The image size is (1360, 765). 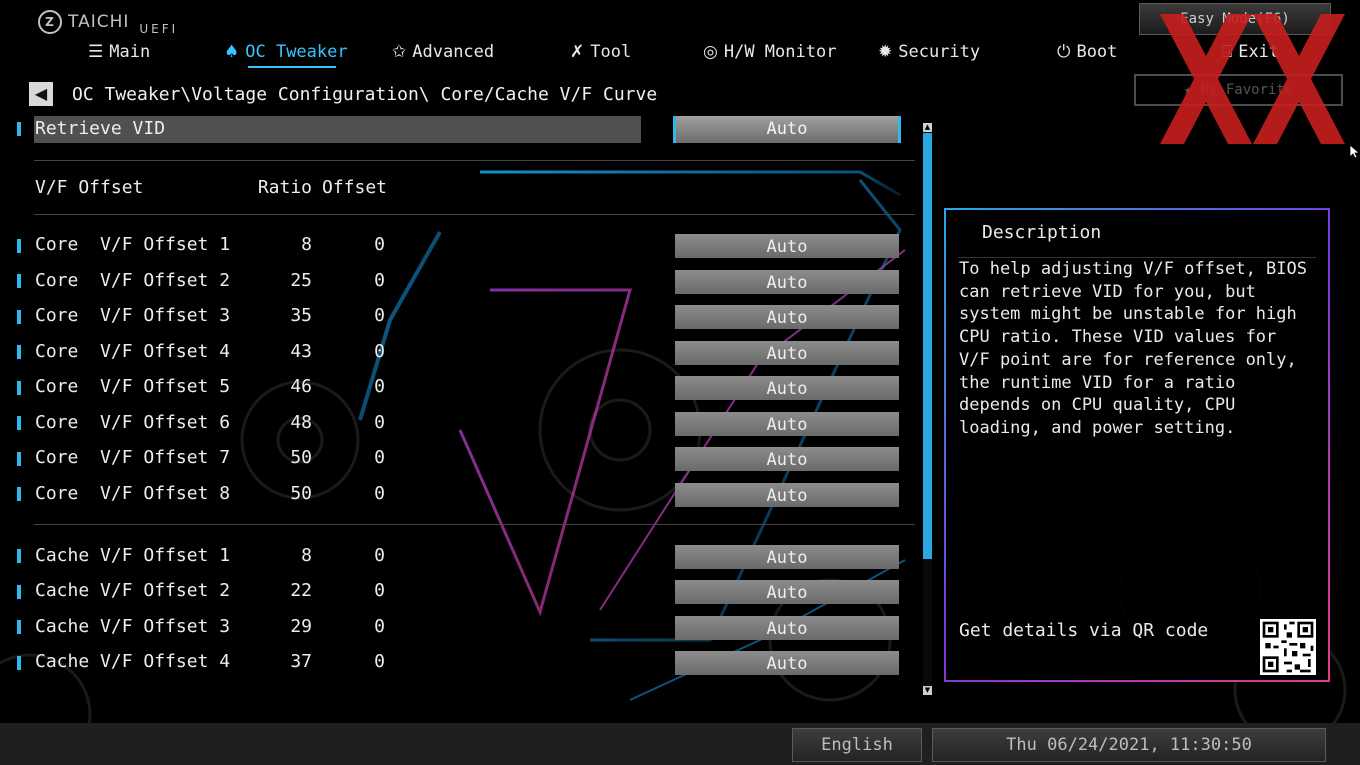 I want to click on row-ratio: 46, so click(x=301, y=386).